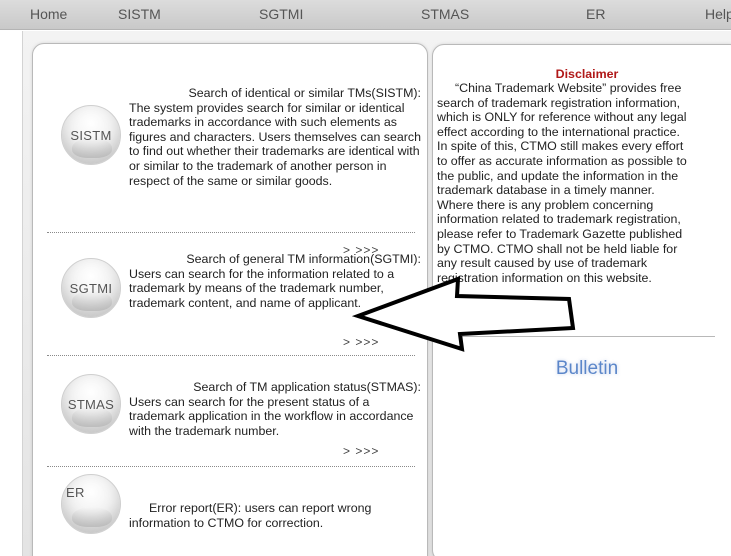 The width and height of the screenshot is (731, 556). I want to click on disclaimer-line: “China Trademark Website” provides free, so click(568, 88).